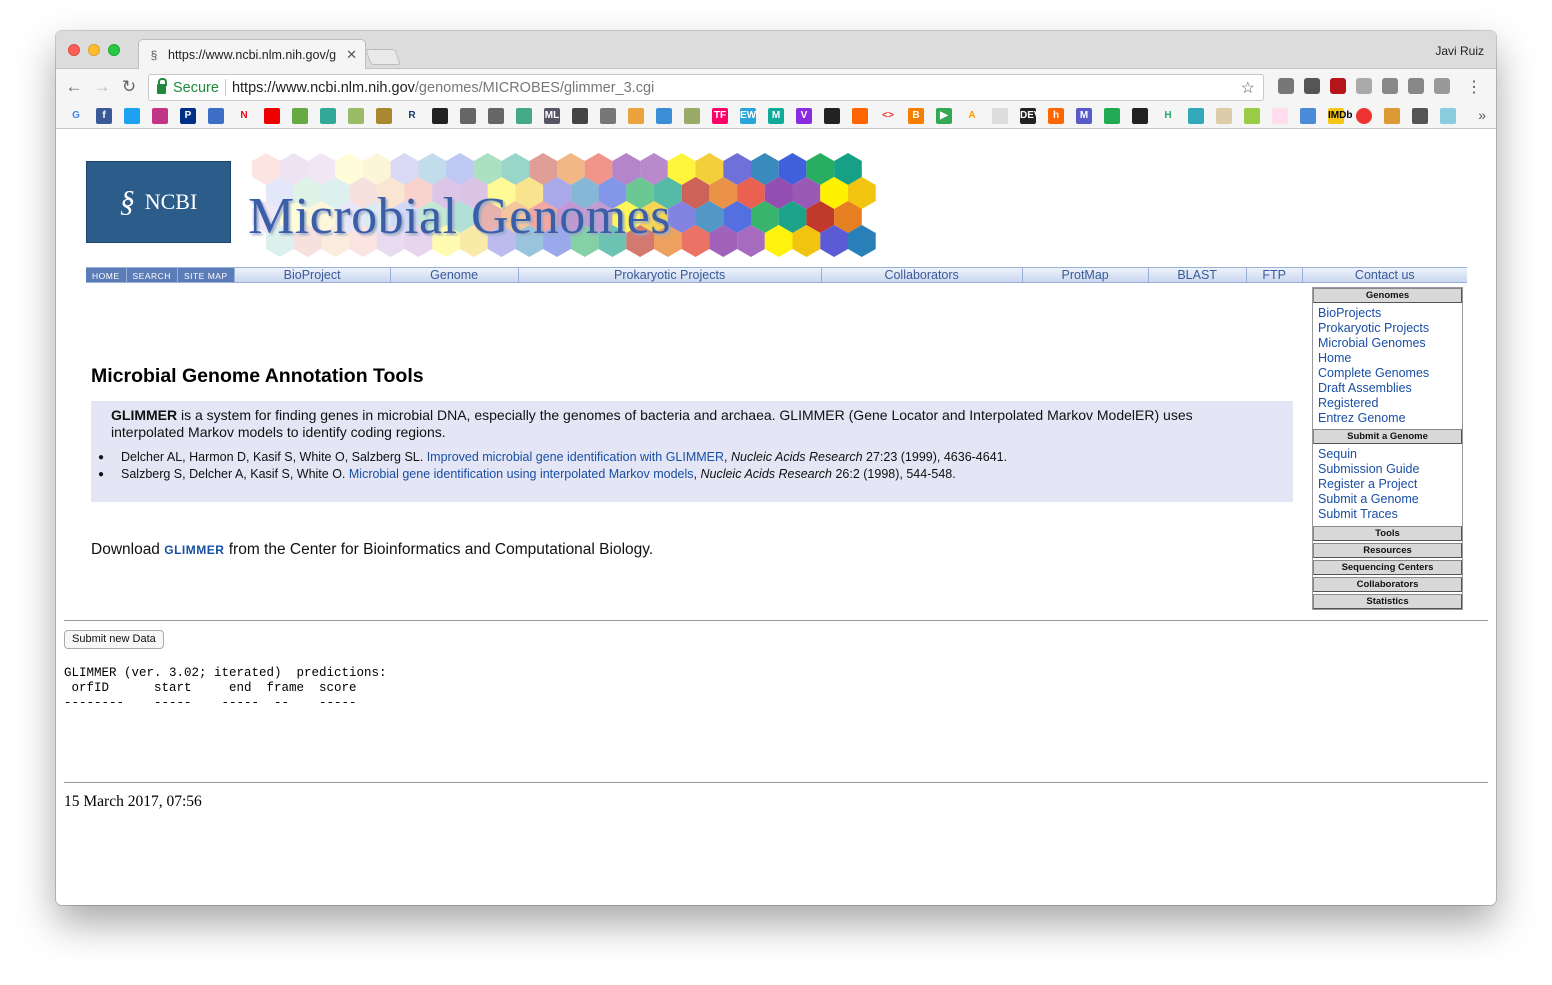  Describe the element at coordinates (244, 116) in the screenshot. I see `netflix-bookmark-icon: N` at that location.